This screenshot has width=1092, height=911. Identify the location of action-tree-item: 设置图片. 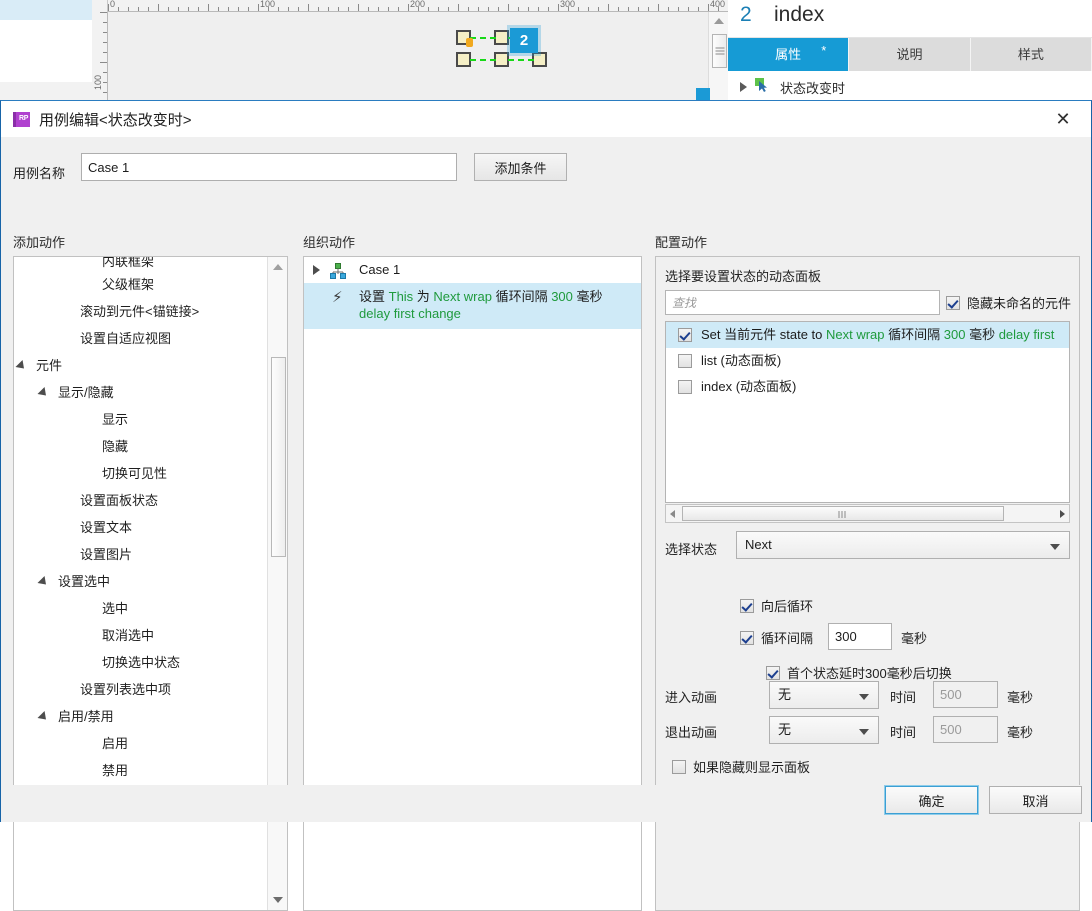
(141, 554).